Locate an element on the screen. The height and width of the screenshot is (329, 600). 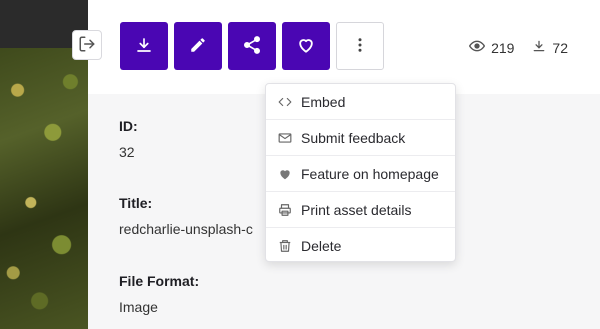
favorite-button is located at coordinates (306, 46).